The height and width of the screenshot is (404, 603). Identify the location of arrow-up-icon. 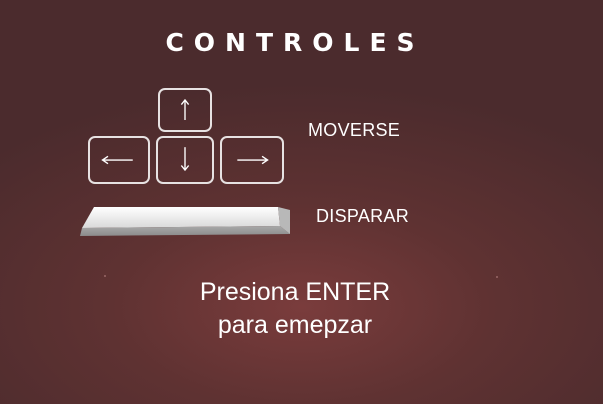
(185, 109).